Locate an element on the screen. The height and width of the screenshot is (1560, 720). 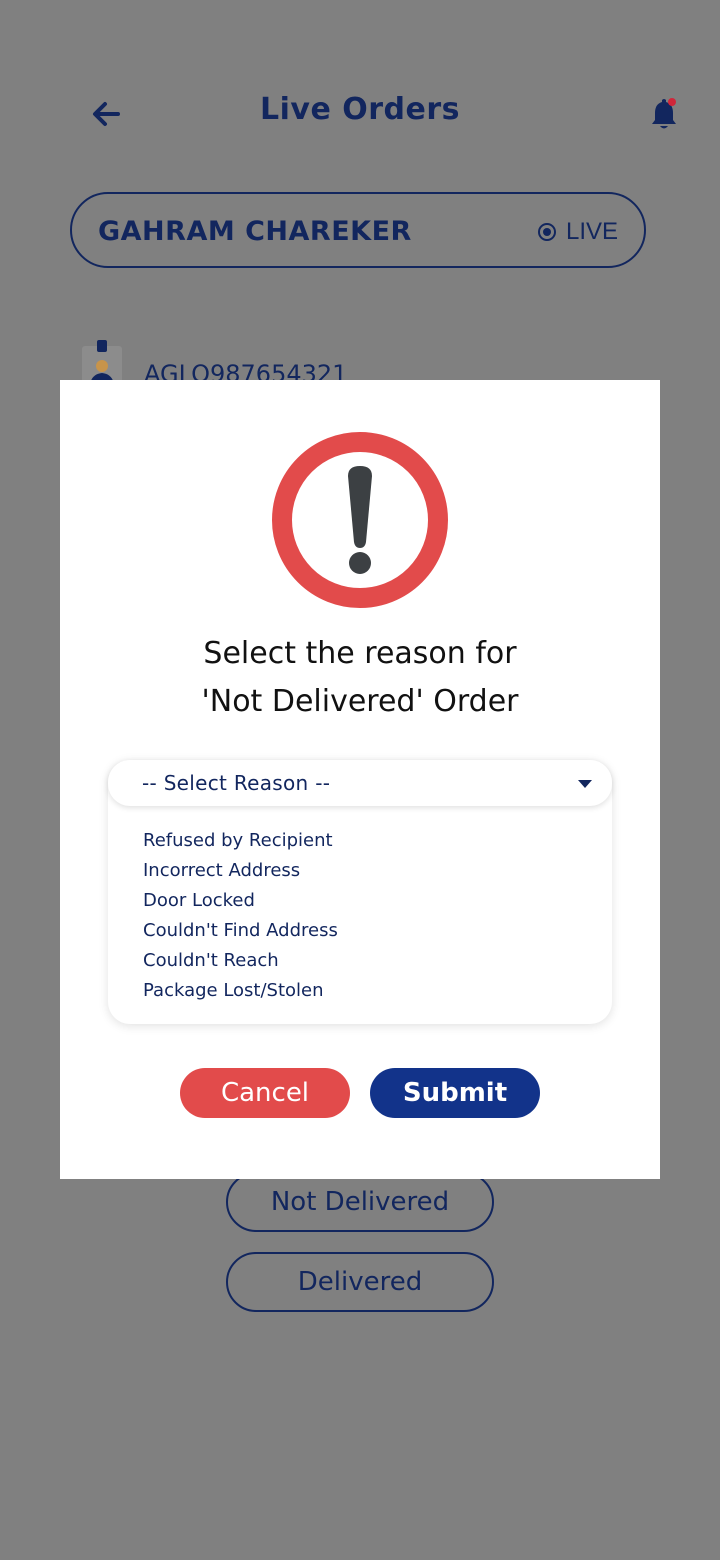
cancel-button: Cancel is located at coordinates (265, 1093).